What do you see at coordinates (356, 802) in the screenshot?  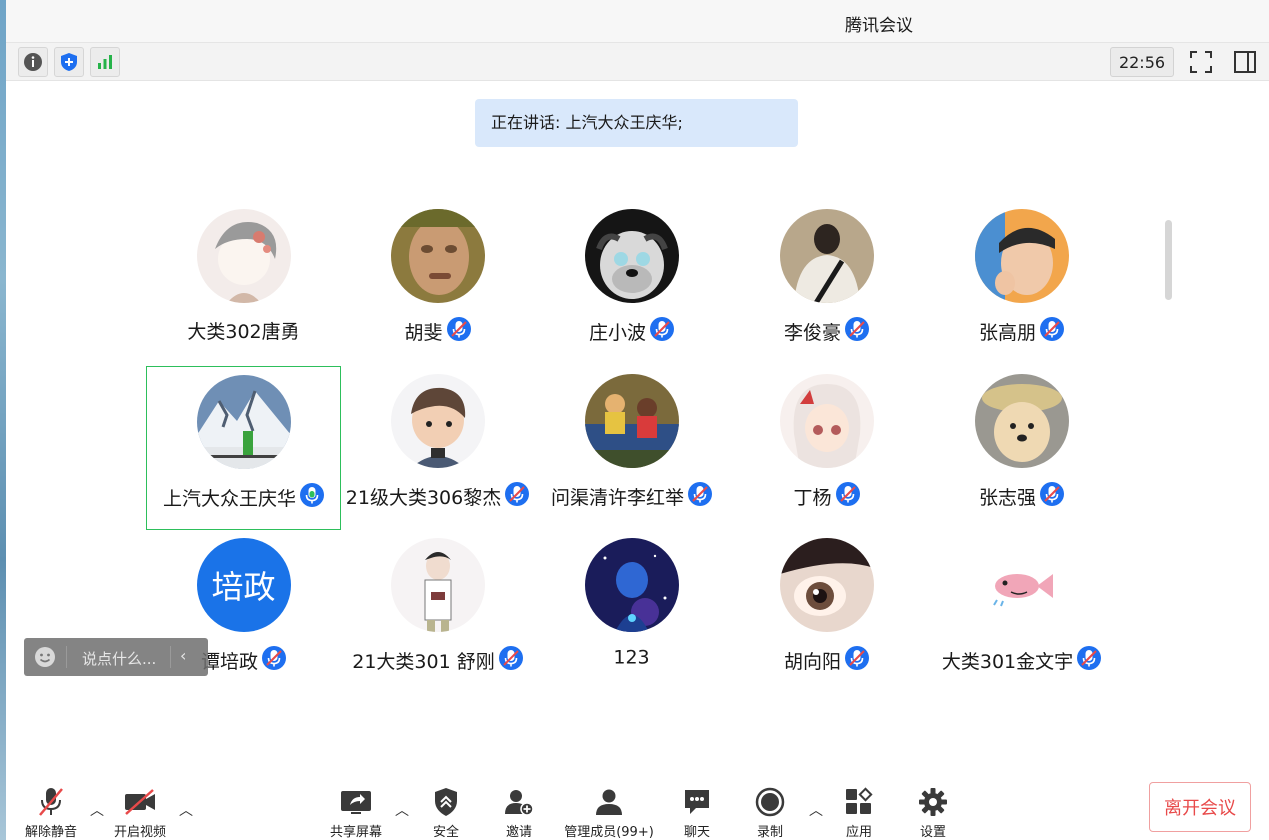 I see `share-screen-icon` at bounding box center [356, 802].